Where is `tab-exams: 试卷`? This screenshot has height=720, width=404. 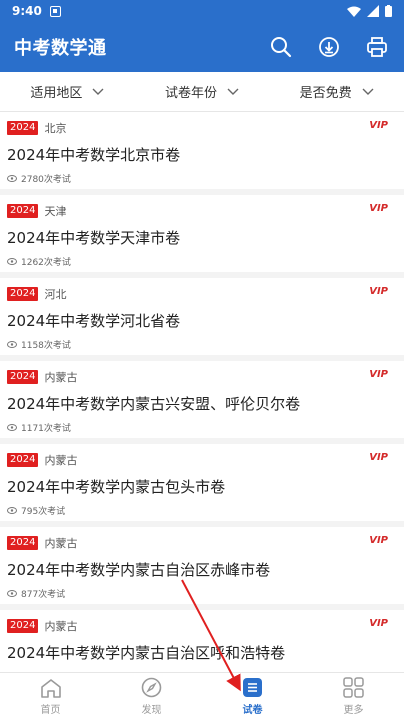 tab-exams: 试卷 is located at coordinates (252, 696).